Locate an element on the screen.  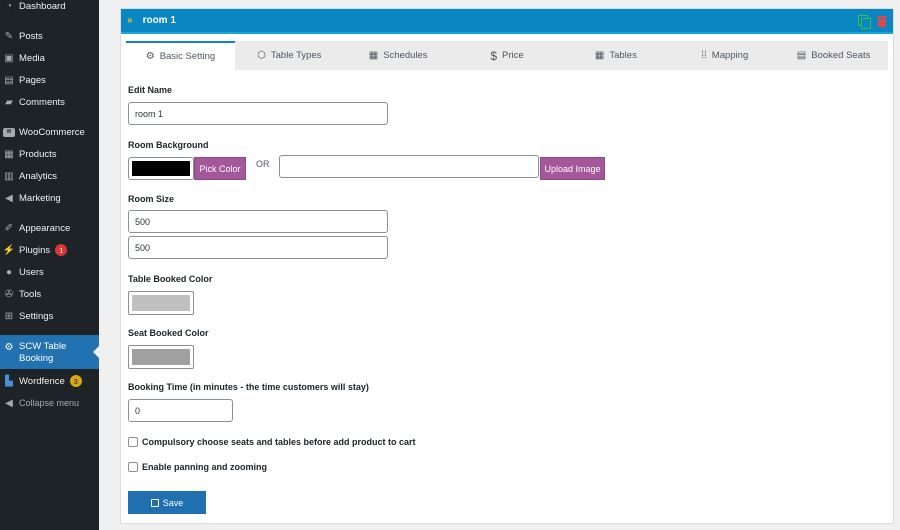
document-icon: ▤ is located at coordinates (801, 55).